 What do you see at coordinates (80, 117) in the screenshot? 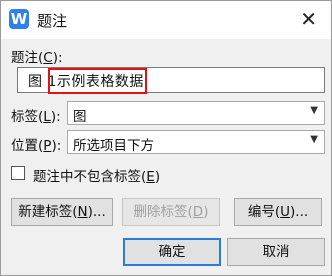
I see `tag-select-value: 图` at bounding box center [80, 117].